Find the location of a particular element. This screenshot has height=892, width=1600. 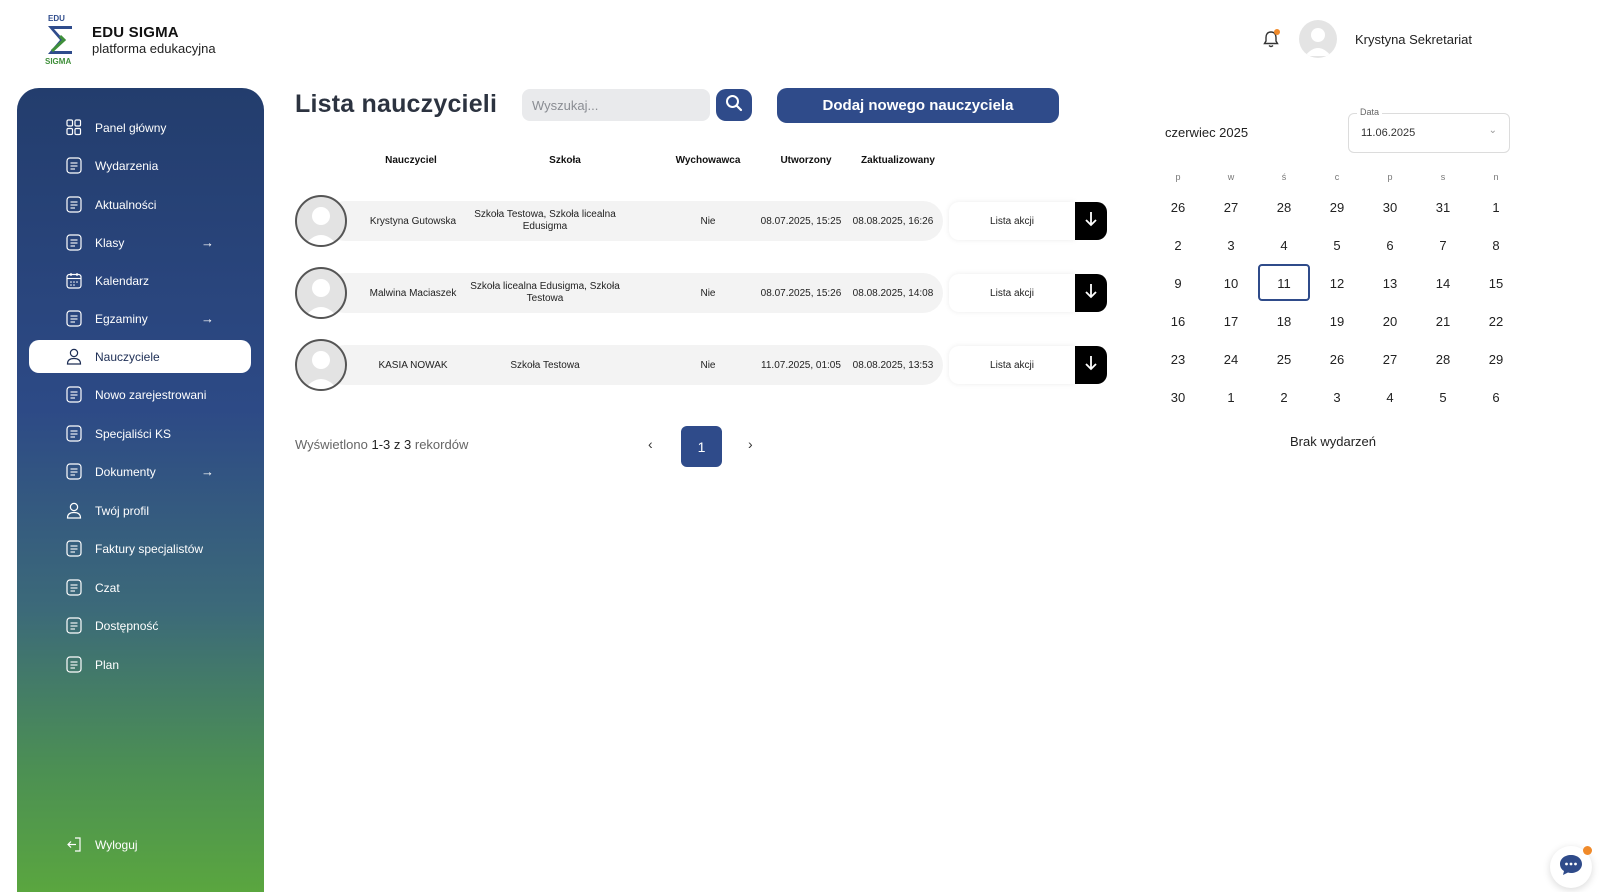

sidebar-item-dokumenty: Dokumenty → is located at coordinates (140, 471).